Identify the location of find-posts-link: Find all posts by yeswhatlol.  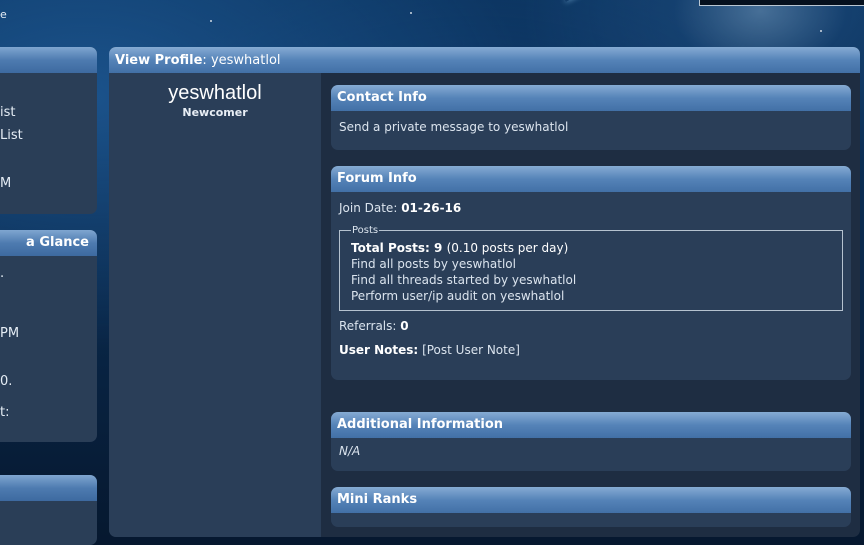
(591, 264).